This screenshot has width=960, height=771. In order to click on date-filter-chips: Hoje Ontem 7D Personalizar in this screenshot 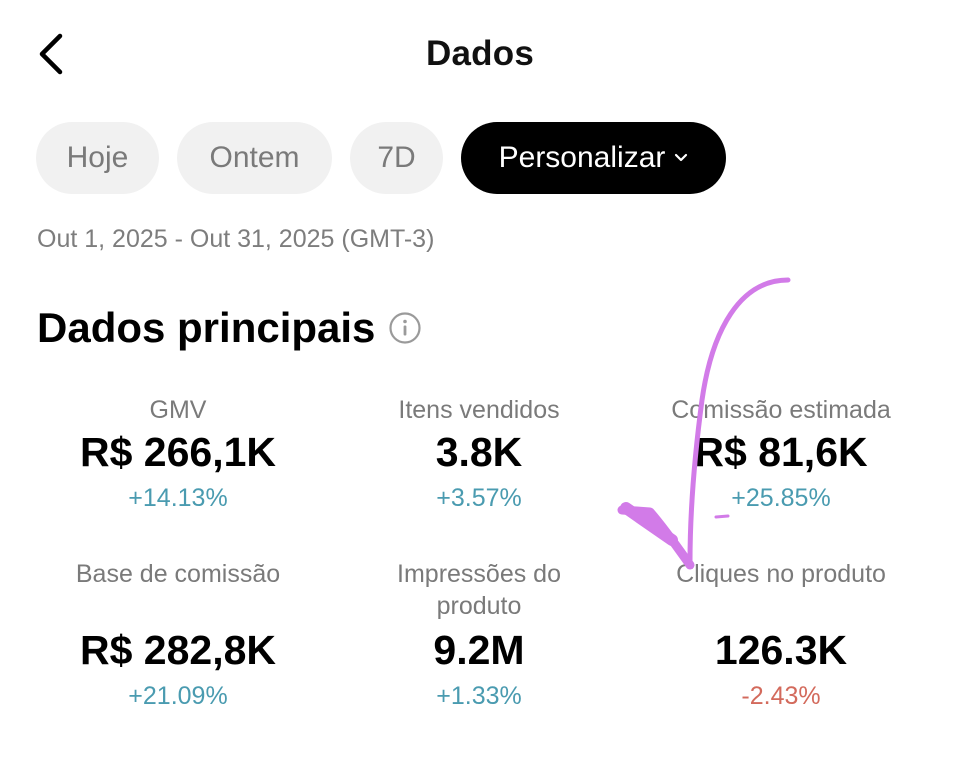, I will do `click(381, 158)`.